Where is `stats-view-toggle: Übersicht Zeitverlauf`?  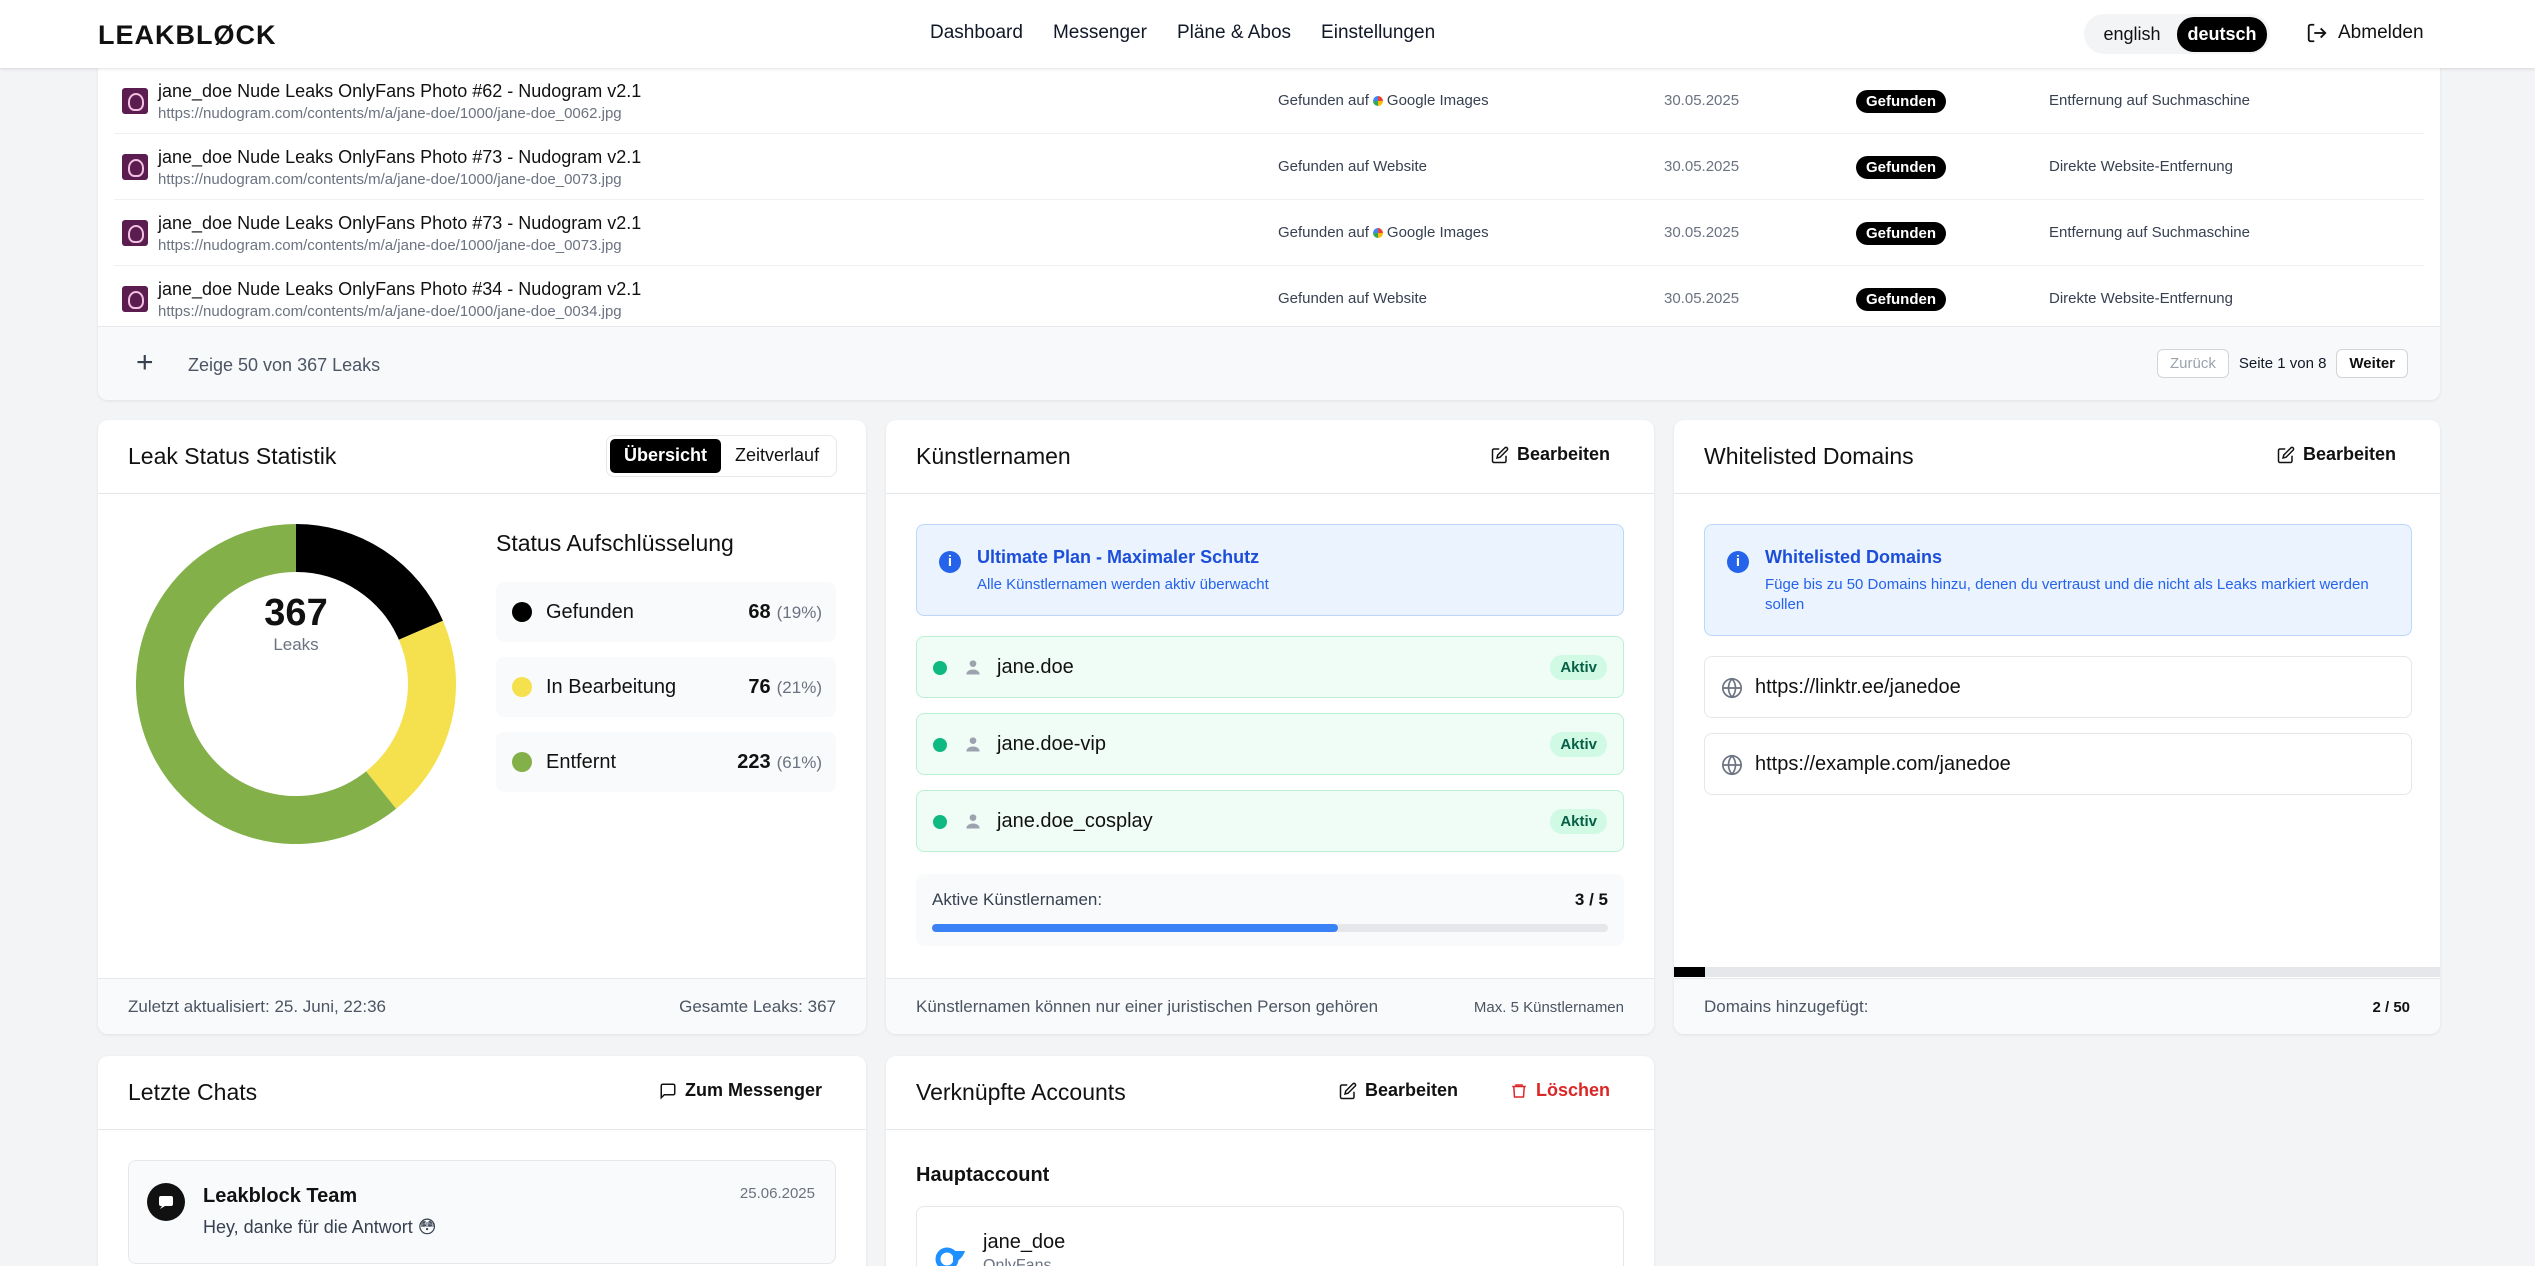 stats-view-toggle: Übersicht Zeitverlauf is located at coordinates (722, 456).